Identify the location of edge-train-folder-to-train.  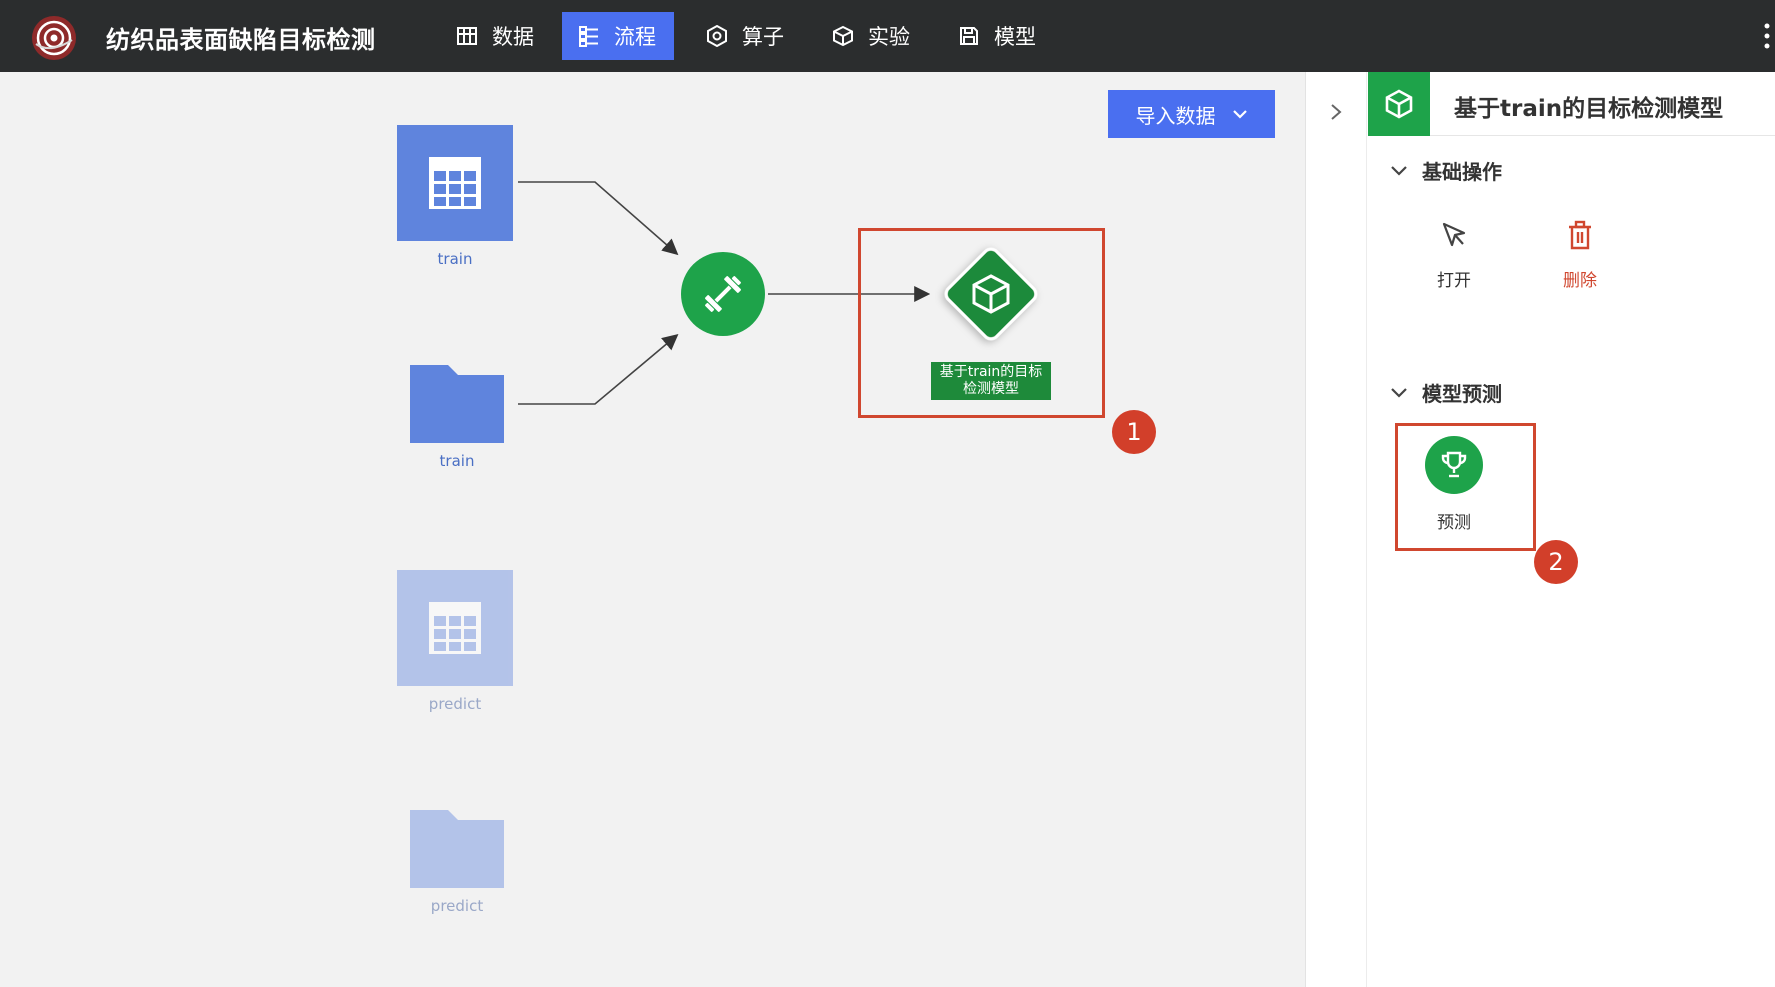
(598, 369).